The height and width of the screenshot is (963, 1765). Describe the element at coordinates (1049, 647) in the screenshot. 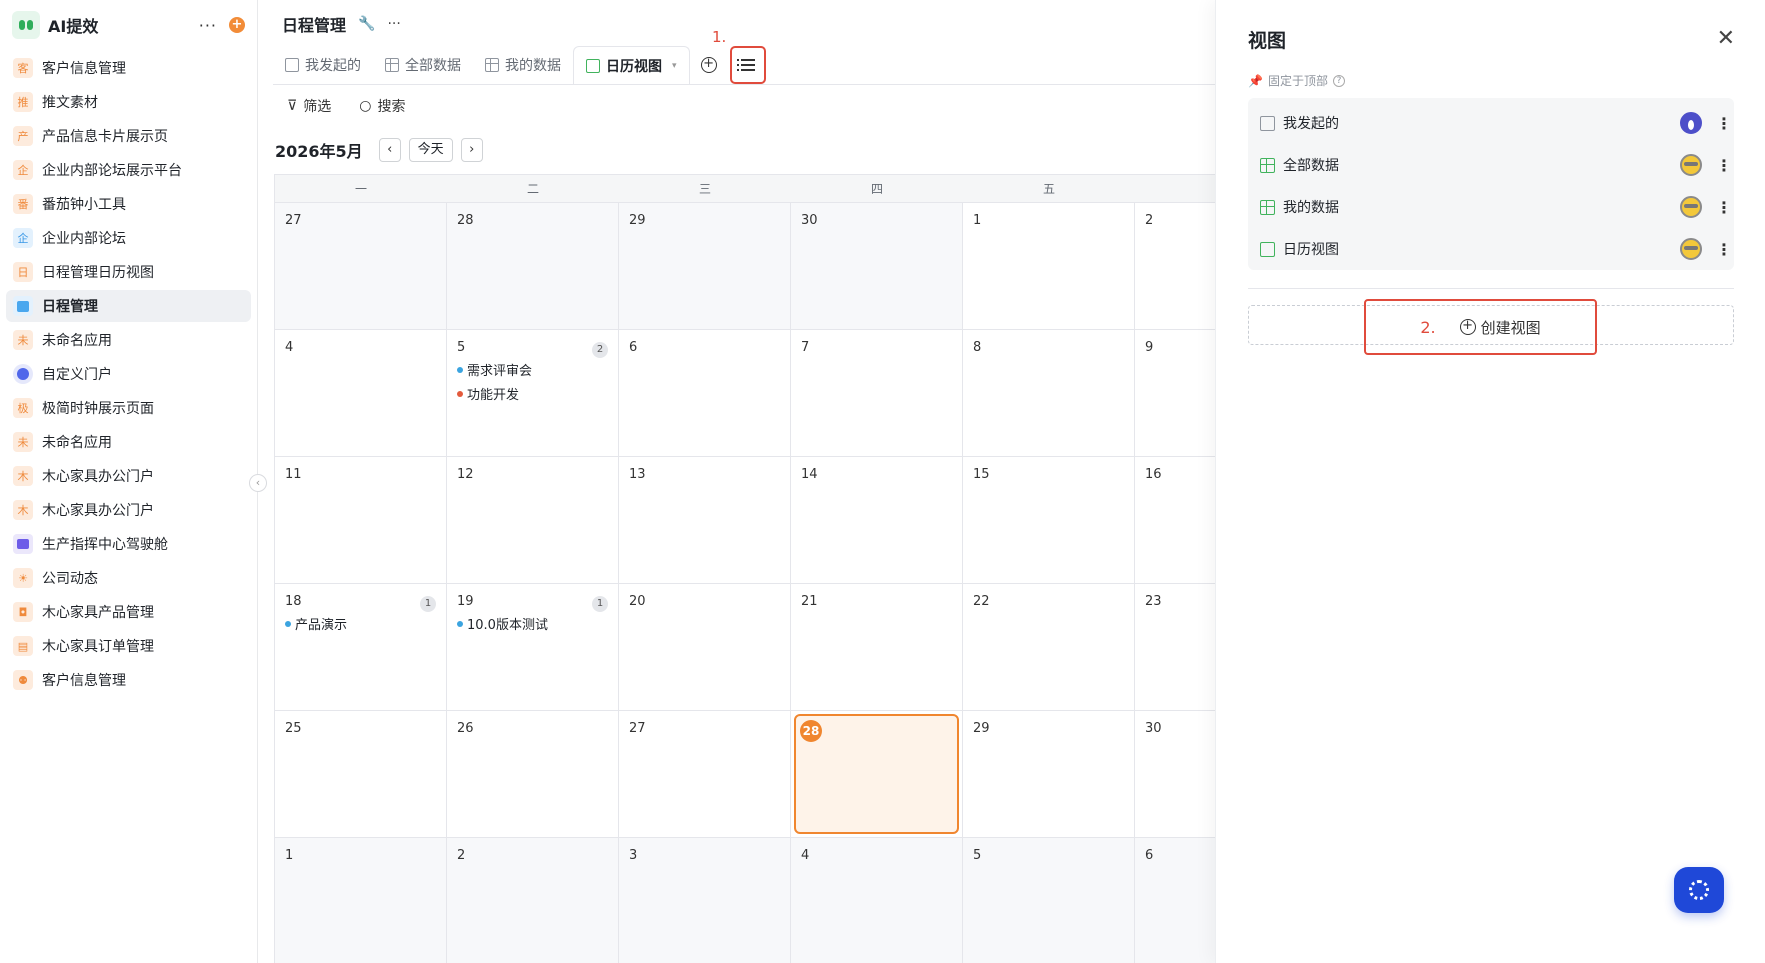

I see `calendar-day-cell: 22` at that location.